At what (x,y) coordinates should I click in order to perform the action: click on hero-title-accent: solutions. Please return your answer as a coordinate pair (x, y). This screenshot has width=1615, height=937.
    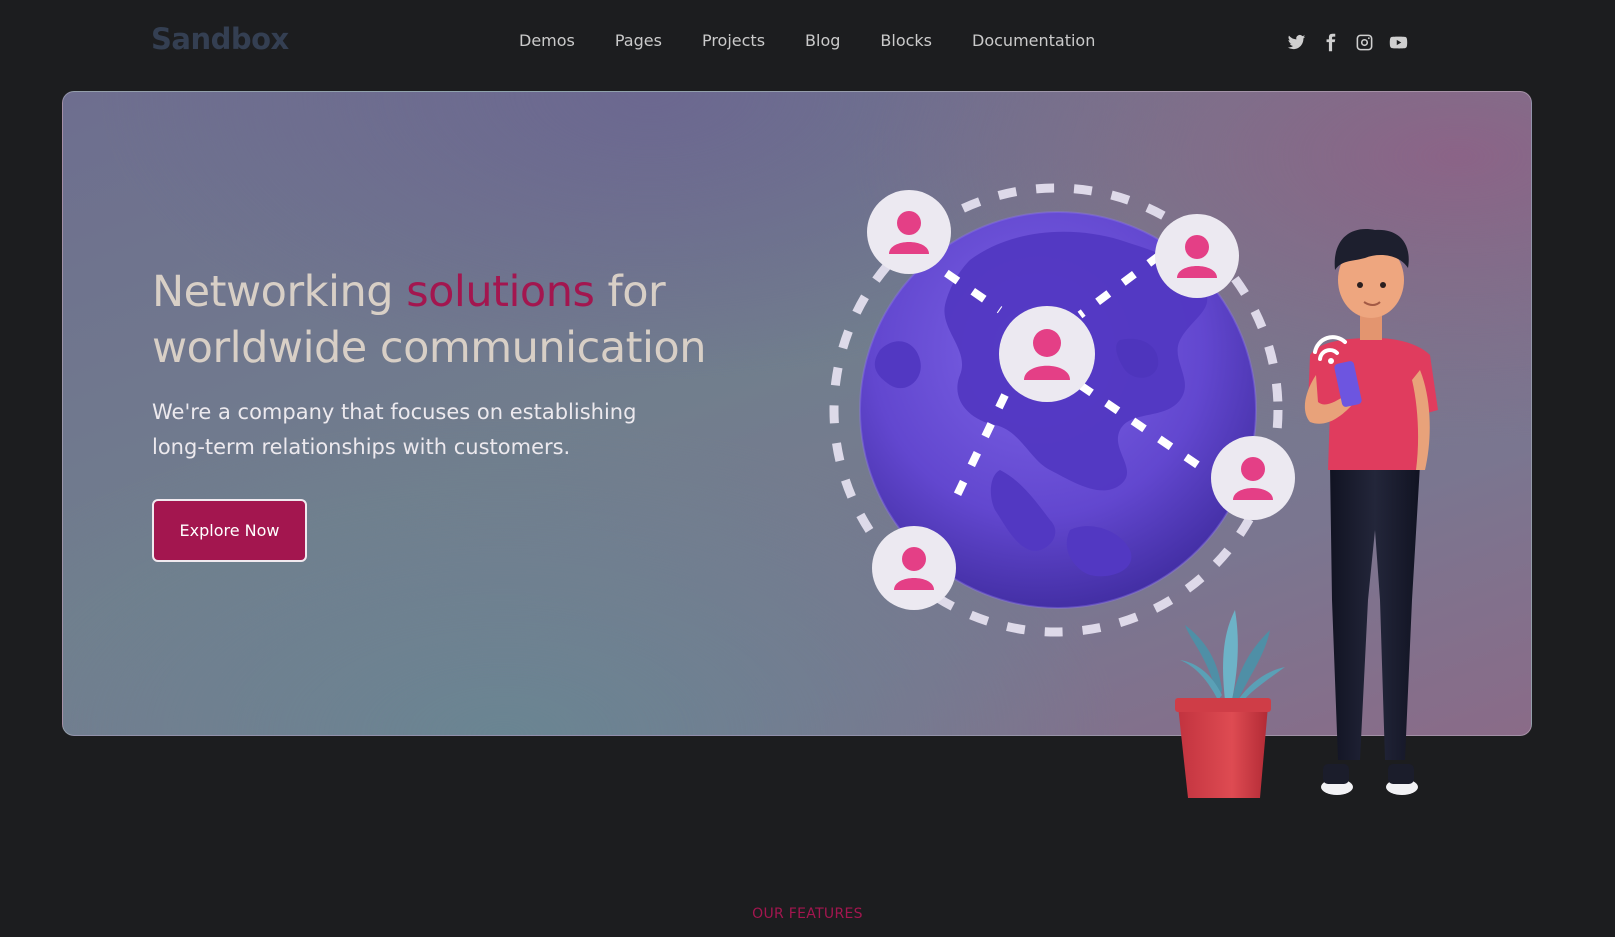
    Looking at the image, I should click on (500, 292).